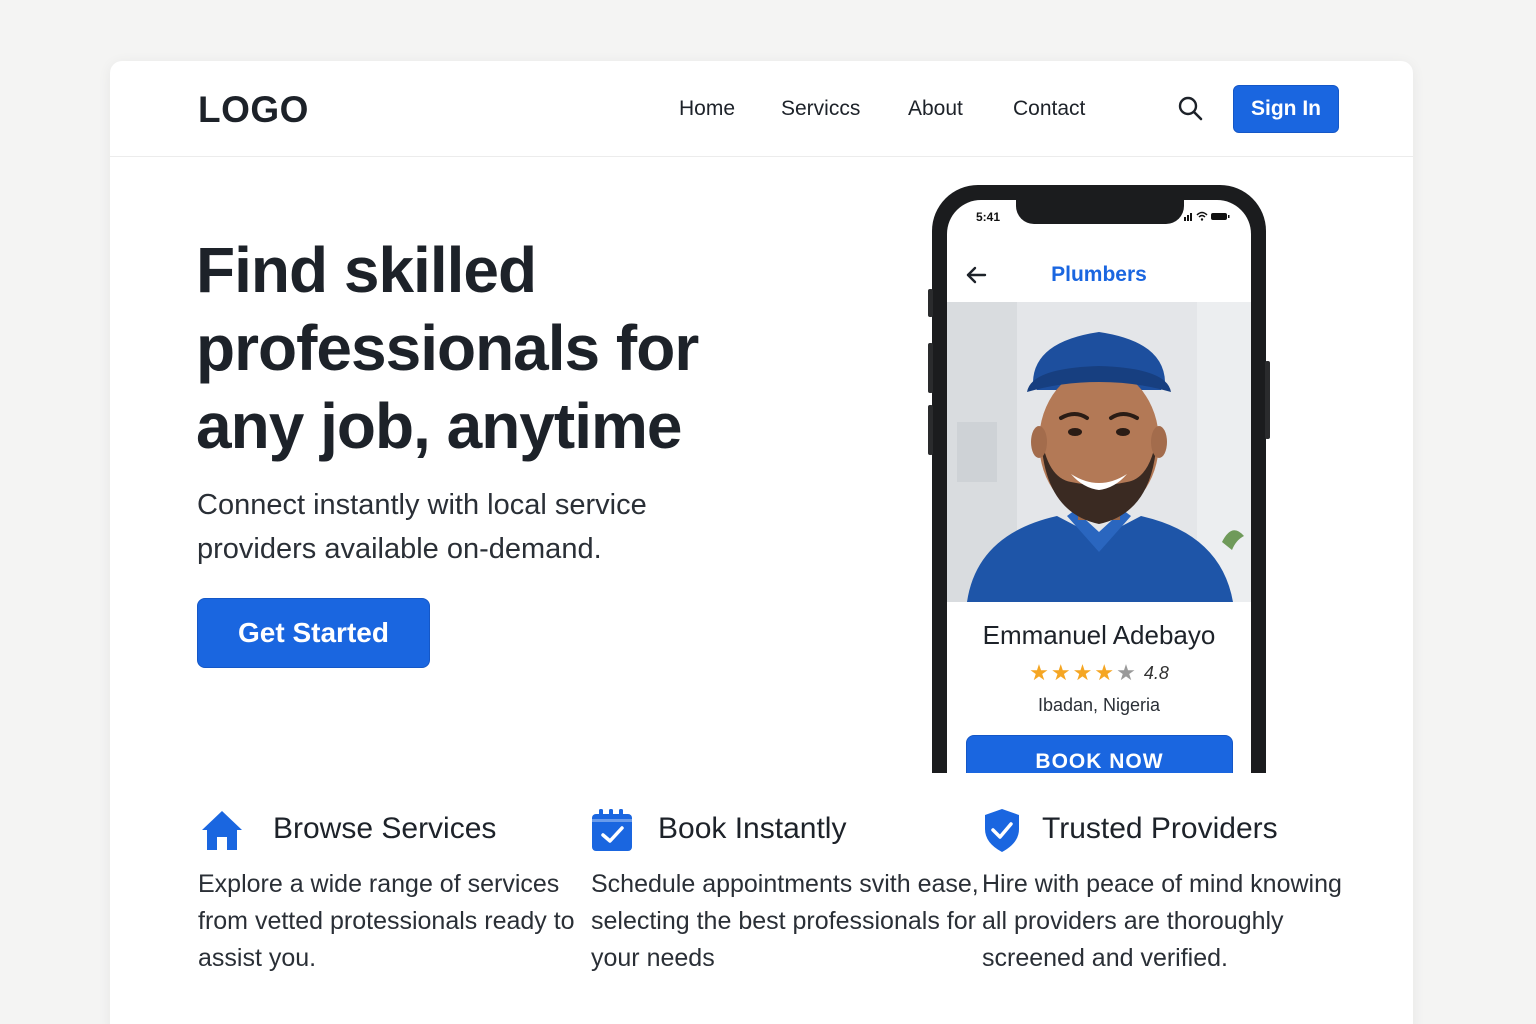 The height and width of the screenshot is (1024, 1536). I want to click on phone-volume-down, so click(930, 430).